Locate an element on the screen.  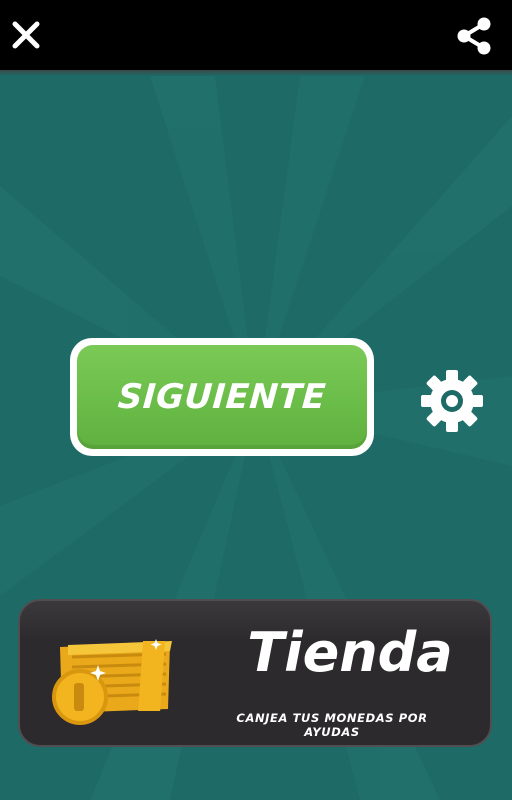
top-bar is located at coordinates (256, 35).